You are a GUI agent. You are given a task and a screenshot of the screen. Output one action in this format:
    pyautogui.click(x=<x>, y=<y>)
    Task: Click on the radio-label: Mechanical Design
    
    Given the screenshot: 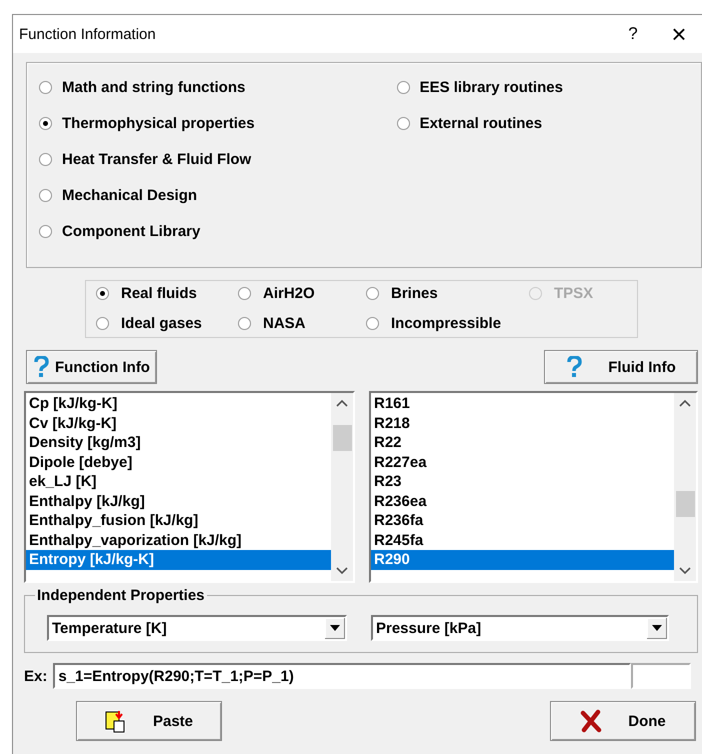 What is the action you would take?
    pyautogui.click(x=130, y=195)
    